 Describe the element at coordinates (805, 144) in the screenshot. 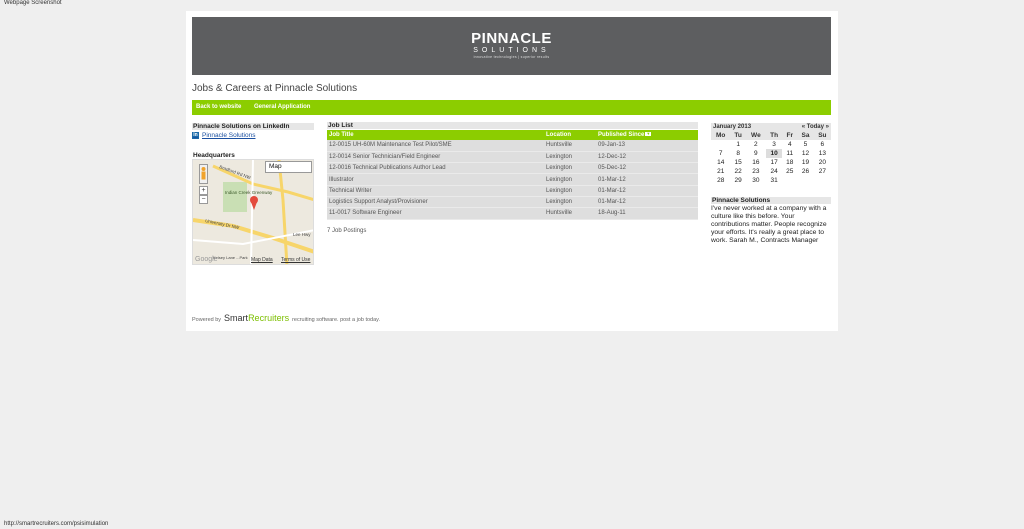

I see `calendar-day: 5` at that location.